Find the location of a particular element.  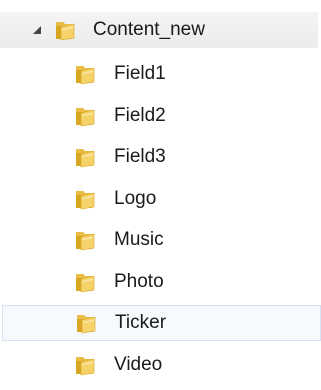

tree-item-content-new: Content_new is located at coordinates (159, 30).